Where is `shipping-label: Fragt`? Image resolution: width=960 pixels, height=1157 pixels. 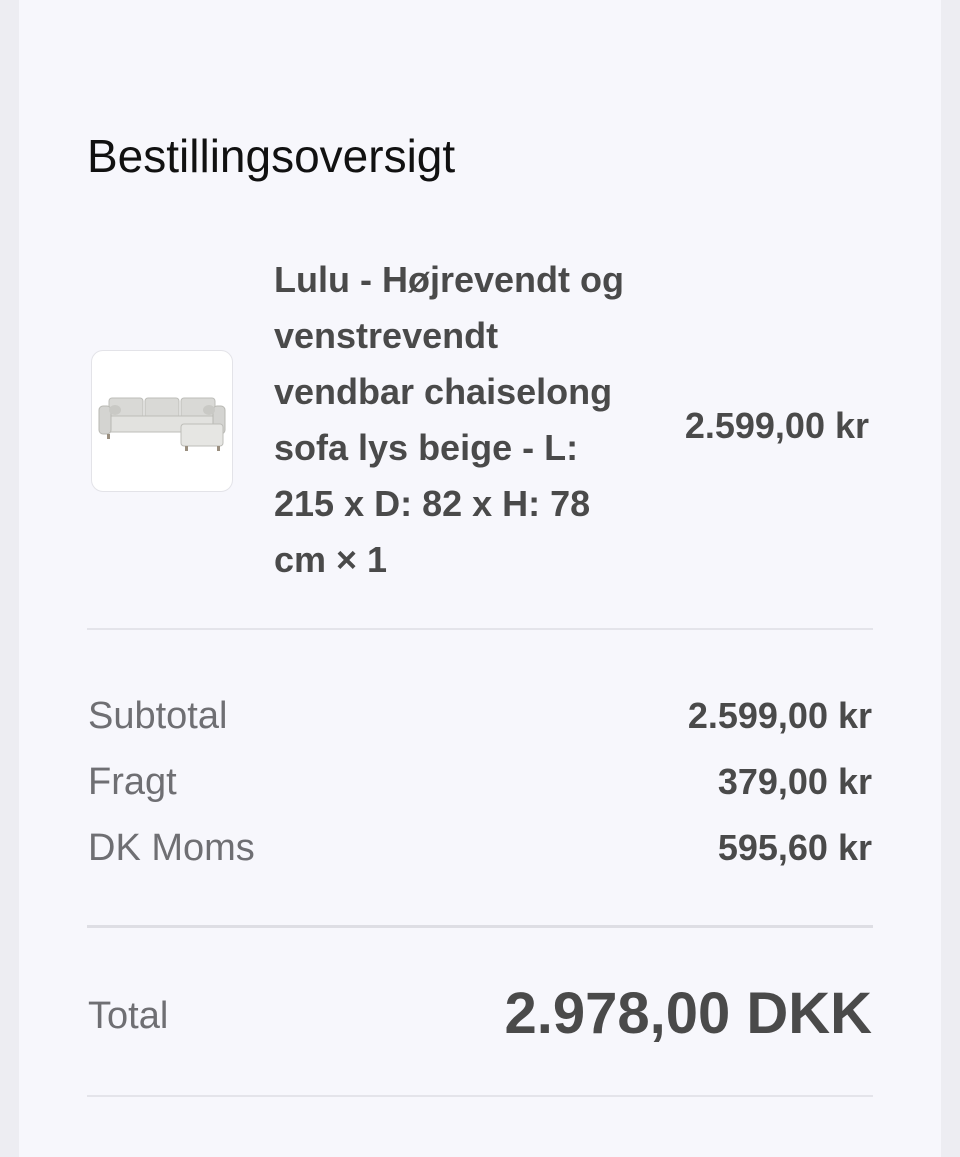 shipping-label: Fragt is located at coordinates (132, 782).